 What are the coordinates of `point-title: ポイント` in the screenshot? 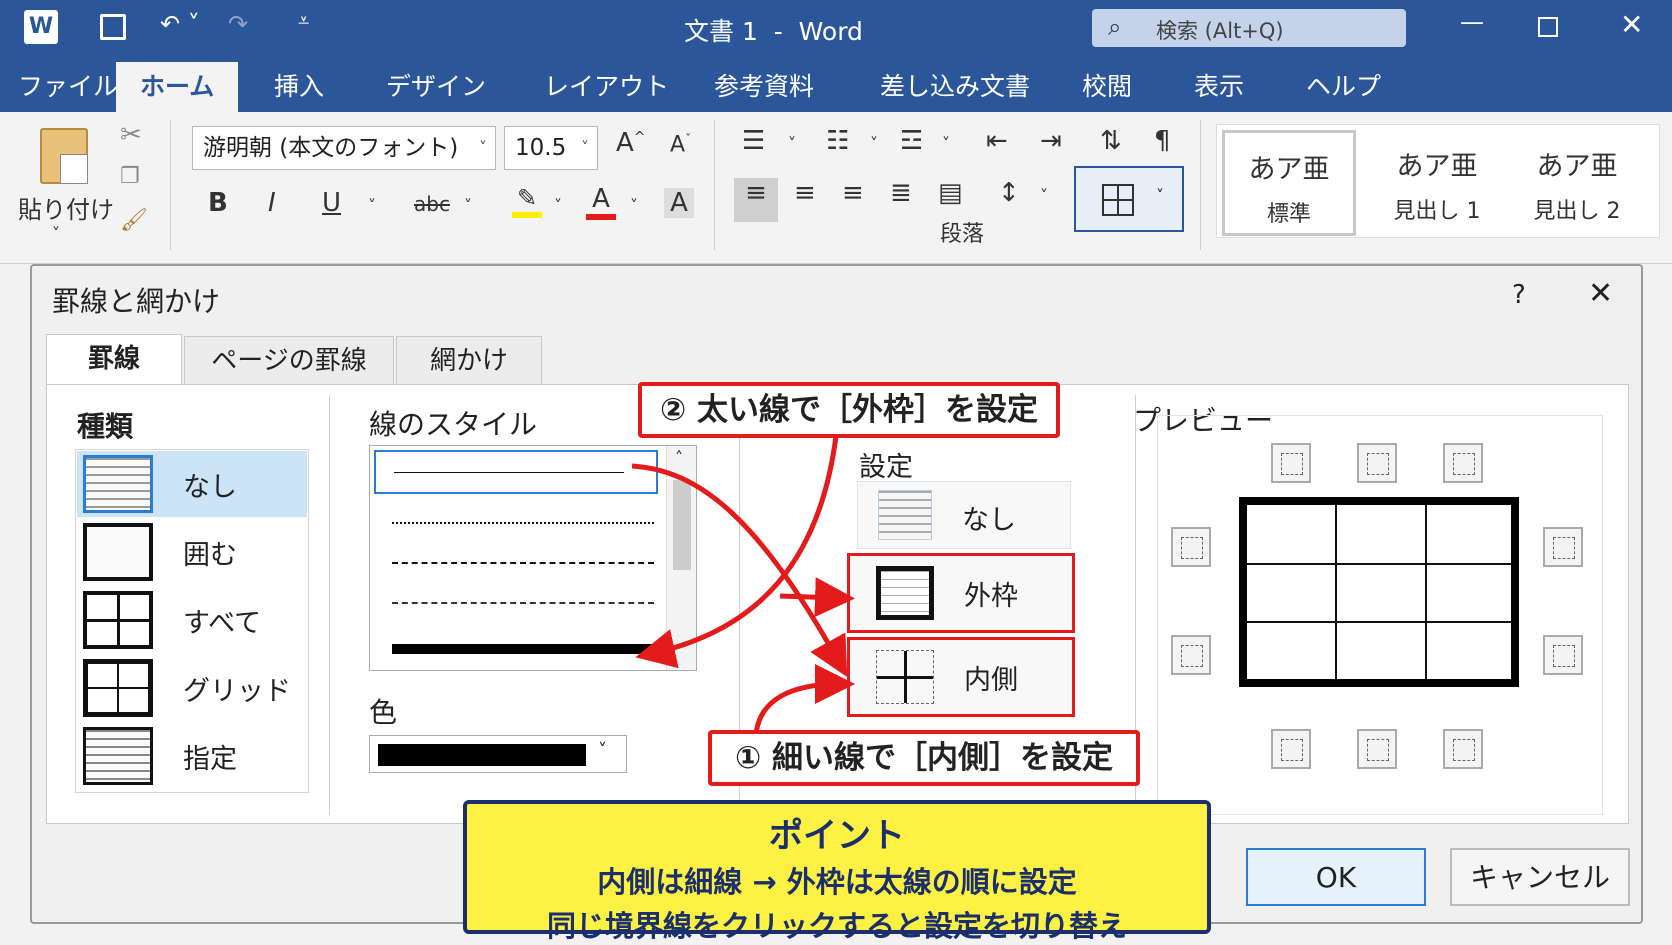 It's located at (837, 836).